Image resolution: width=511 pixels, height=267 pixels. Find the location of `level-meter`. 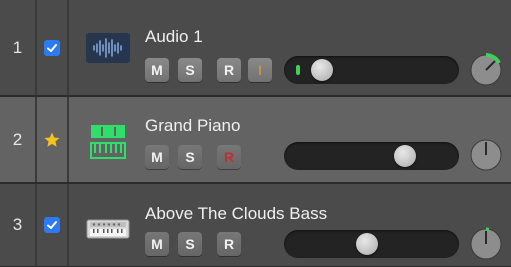

level-meter is located at coordinates (298, 70).